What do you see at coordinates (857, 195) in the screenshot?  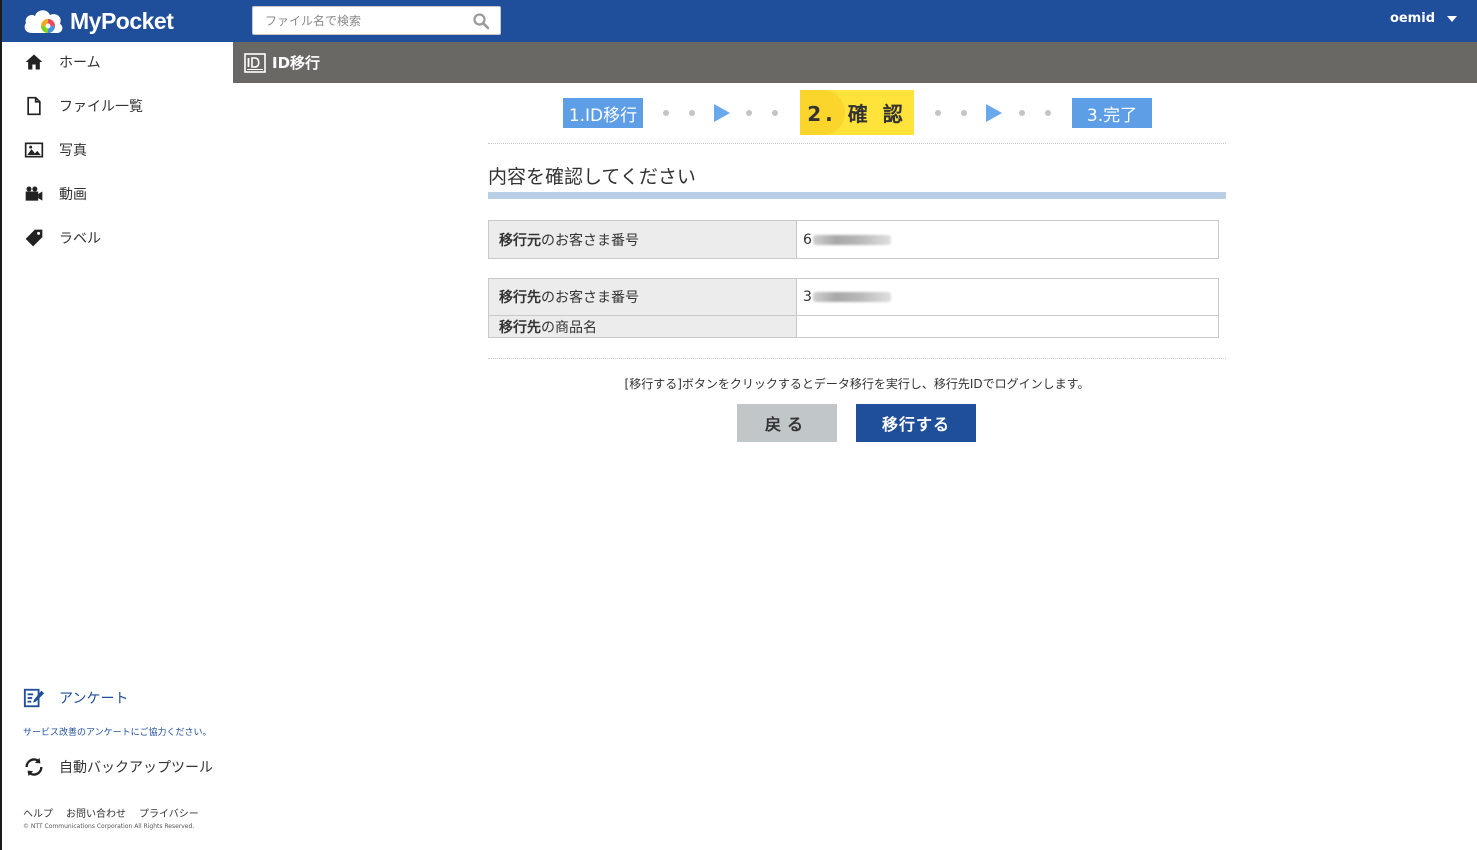 I see `section-underline` at bounding box center [857, 195].